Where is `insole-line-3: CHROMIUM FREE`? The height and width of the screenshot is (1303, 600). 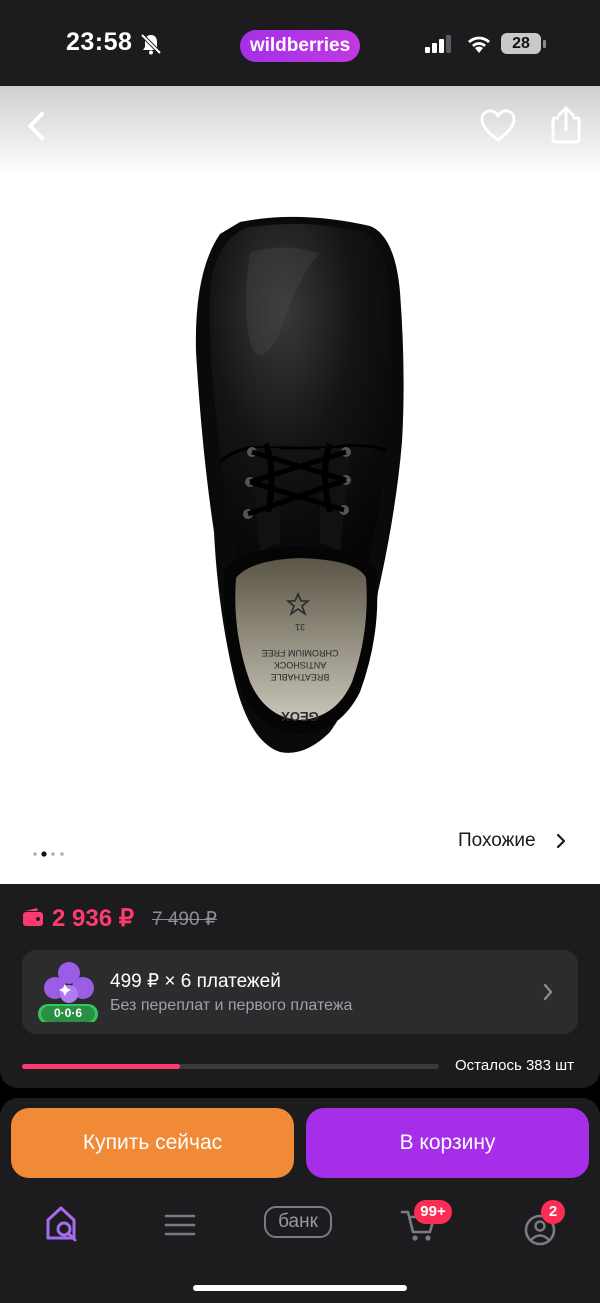 insole-line-3: CHROMIUM FREE is located at coordinates (300, 653).